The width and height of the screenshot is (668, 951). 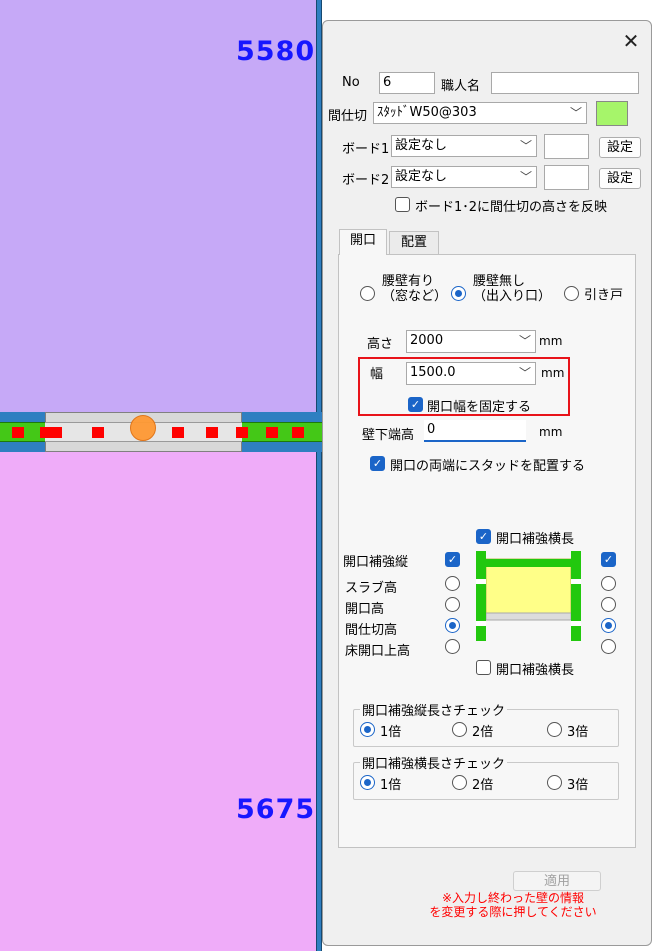 I want to click on left-partition-height-radio, so click(x=452, y=625).